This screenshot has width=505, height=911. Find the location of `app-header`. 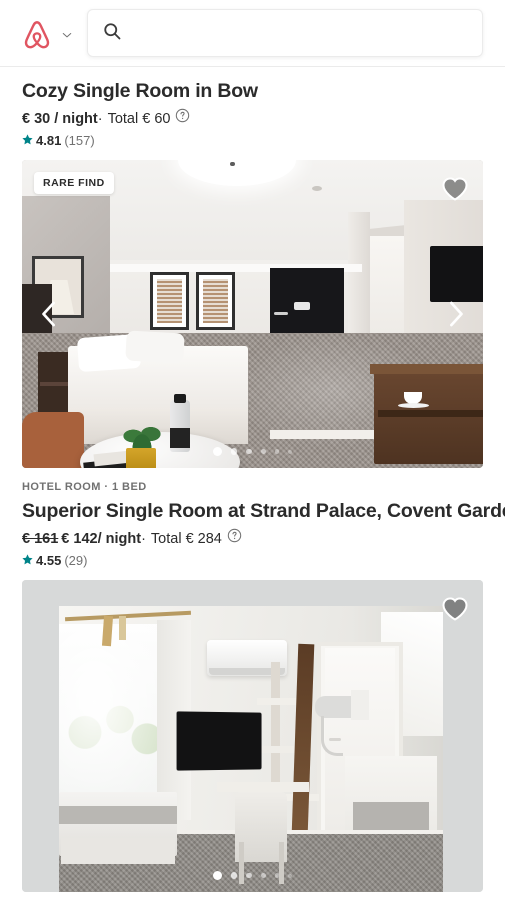

app-header is located at coordinates (252, 33).